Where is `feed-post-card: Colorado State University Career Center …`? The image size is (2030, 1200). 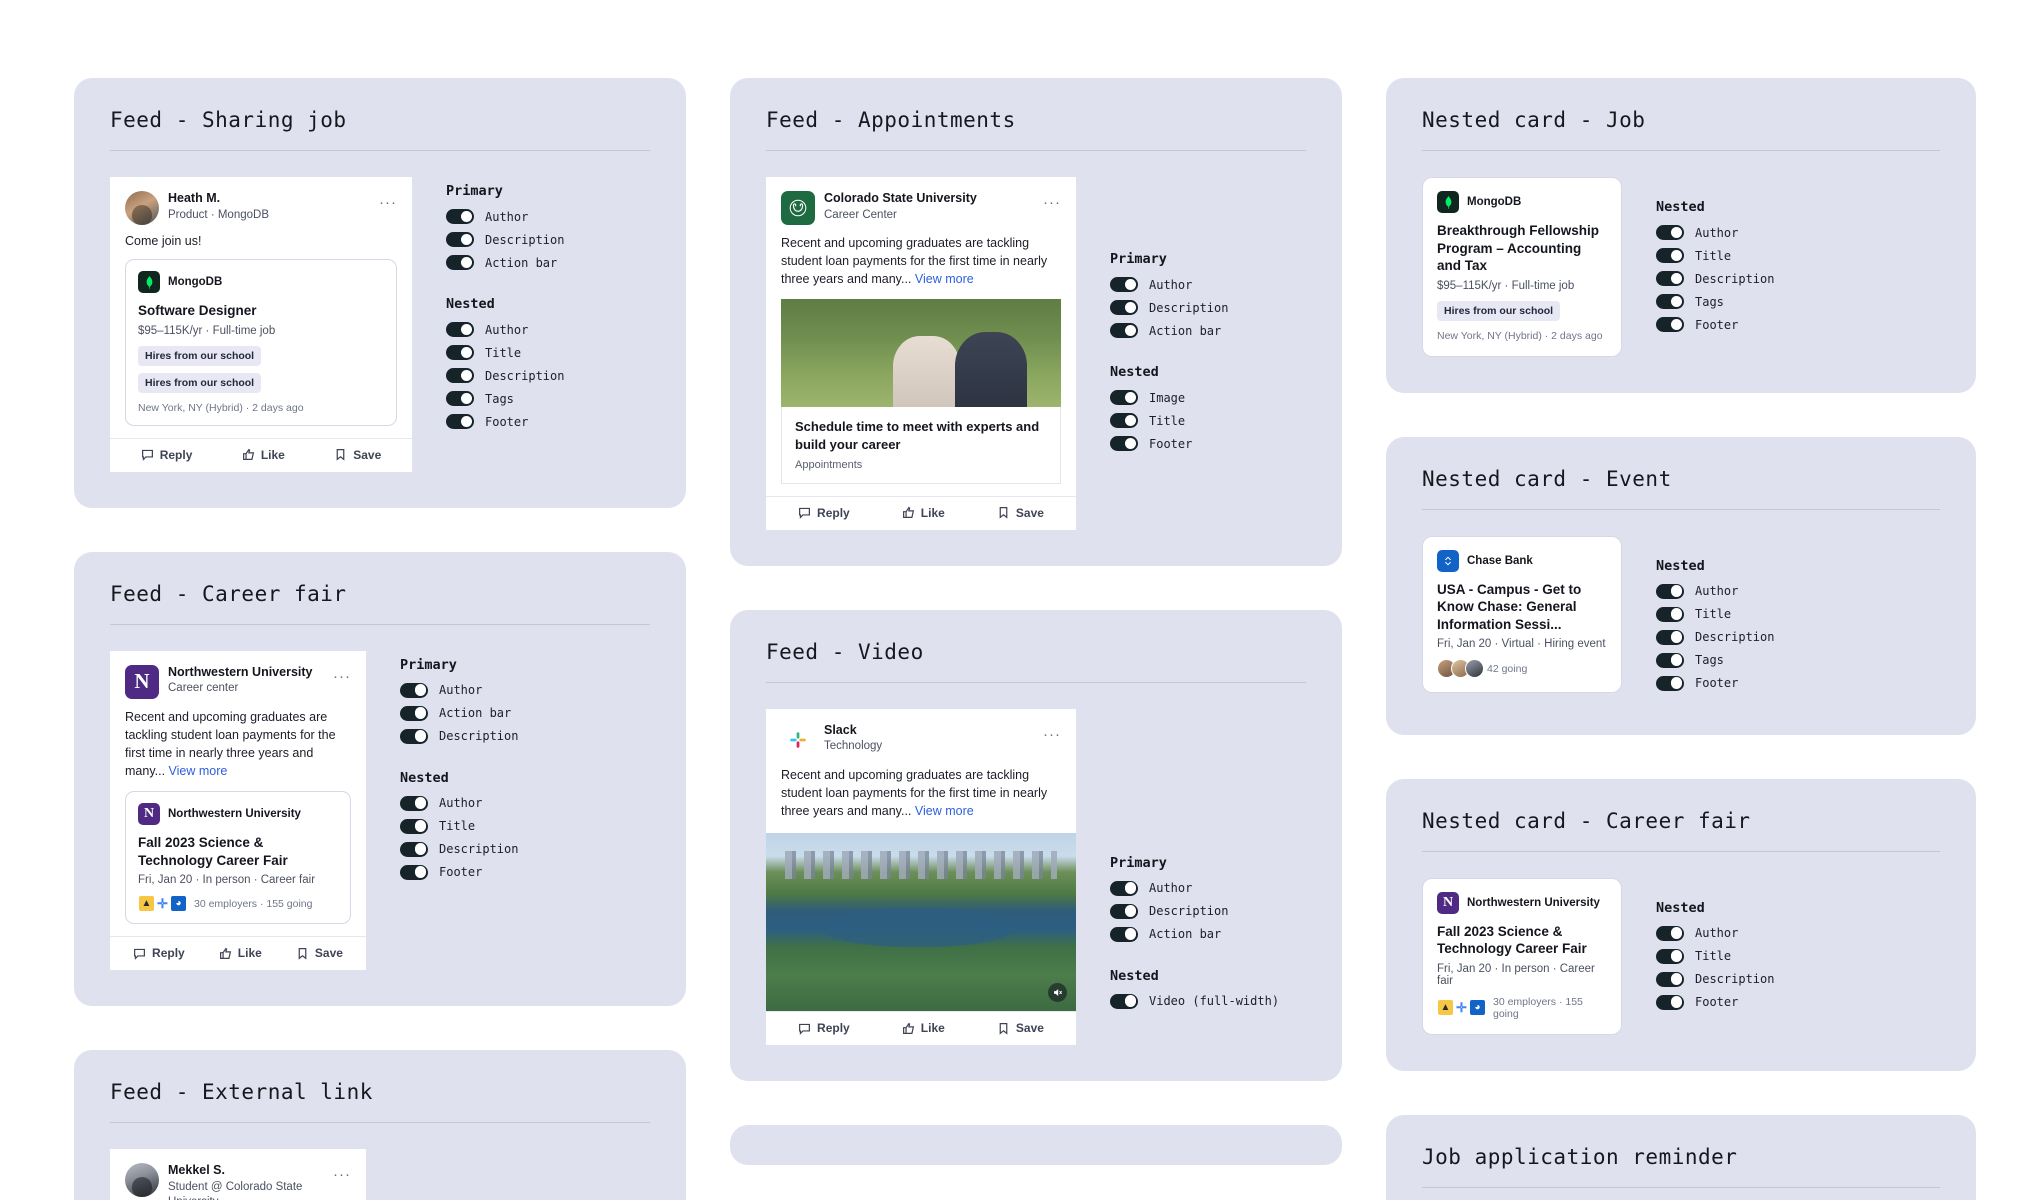 feed-post-card: Colorado State University Career Center … is located at coordinates (921, 353).